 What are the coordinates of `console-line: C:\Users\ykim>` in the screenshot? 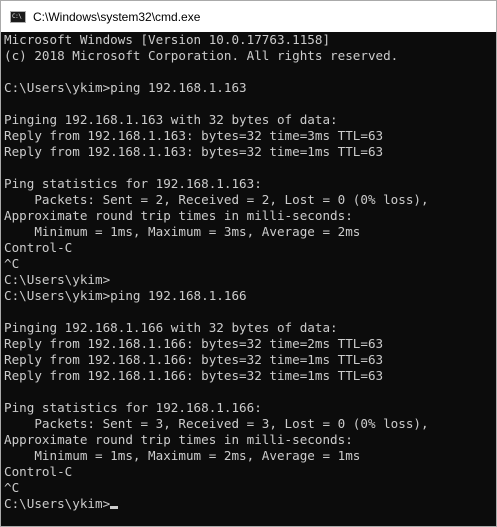 It's located at (57, 279).